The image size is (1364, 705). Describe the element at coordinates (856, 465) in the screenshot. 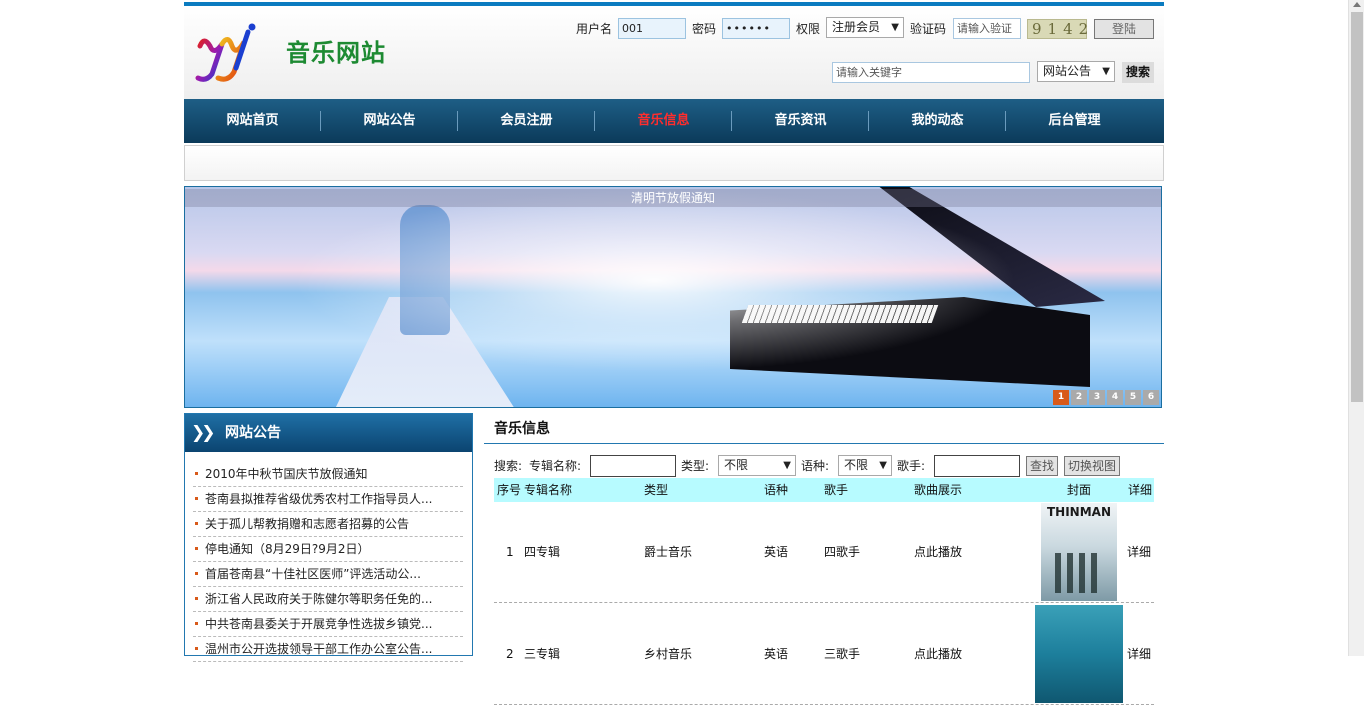

I see `language-select-value: 不限` at that location.